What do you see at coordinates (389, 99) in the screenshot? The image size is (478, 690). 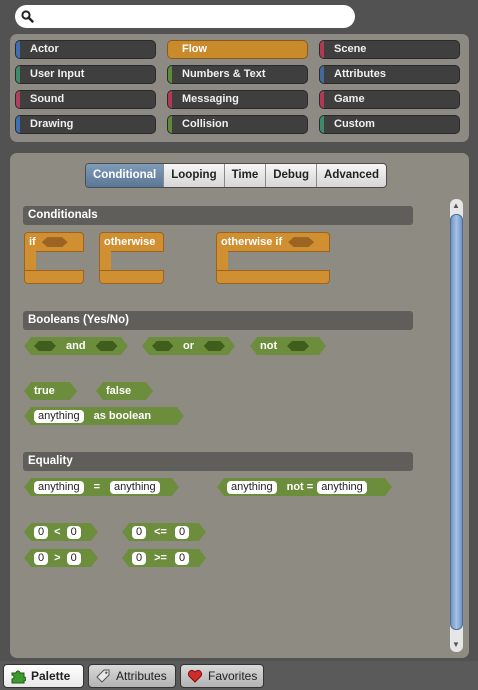 I see `category-game: Game` at bounding box center [389, 99].